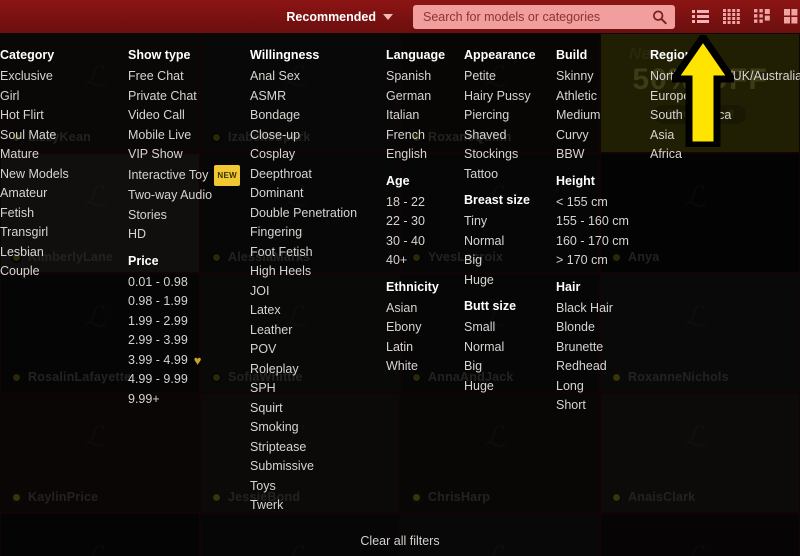 Image resolution: width=800 pixels, height=556 pixels. Describe the element at coordinates (184, 116) in the screenshot. I see `filter-option: Video Call` at that location.